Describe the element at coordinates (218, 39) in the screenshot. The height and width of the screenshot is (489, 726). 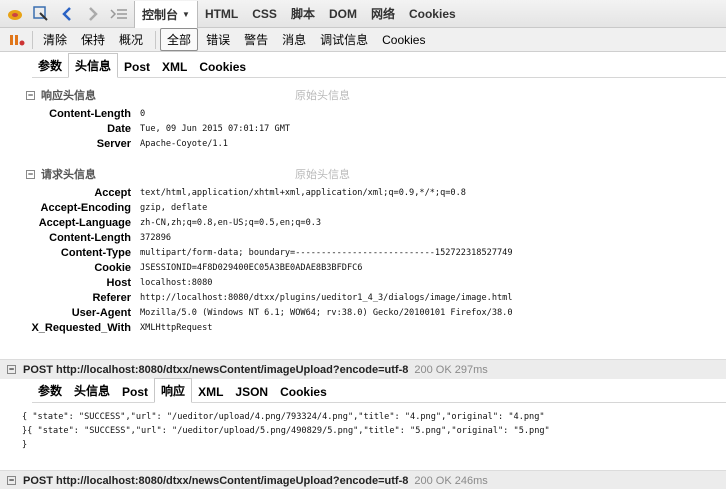
I see `filter-errors-button: 错误` at that location.